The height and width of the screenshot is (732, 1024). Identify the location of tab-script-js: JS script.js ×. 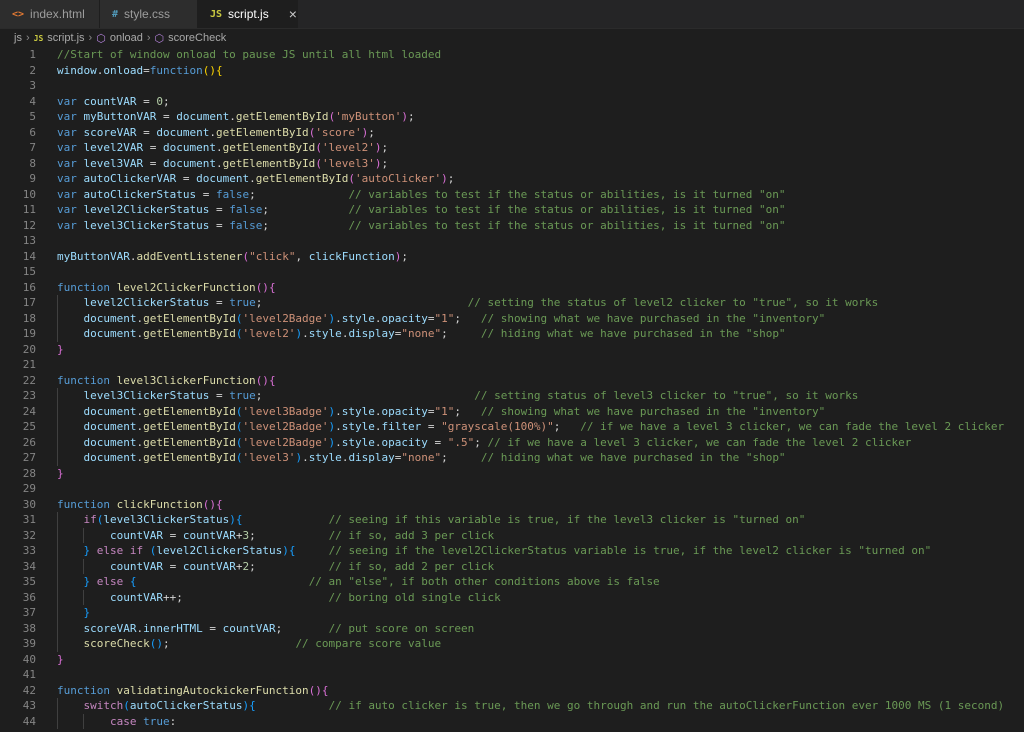
(248, 14).